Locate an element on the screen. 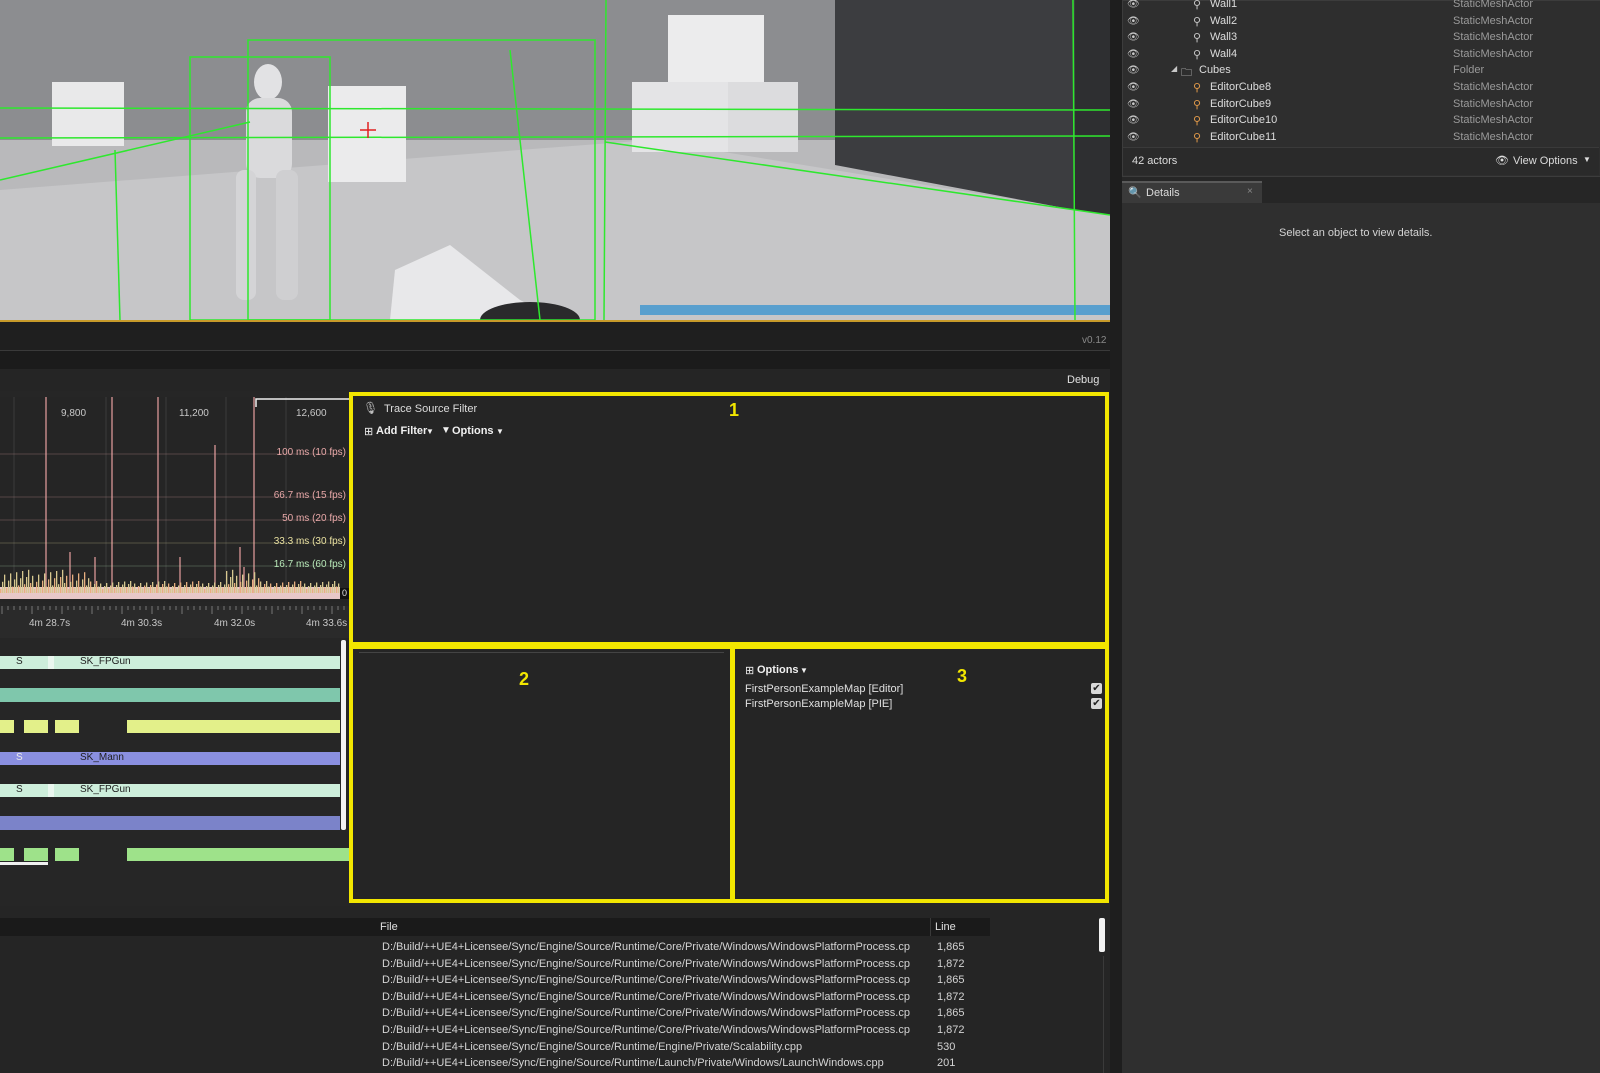  outliner-row: 👁 ⚲ Wall1 StaticMeshActor is located at coordinates (1358, 6).